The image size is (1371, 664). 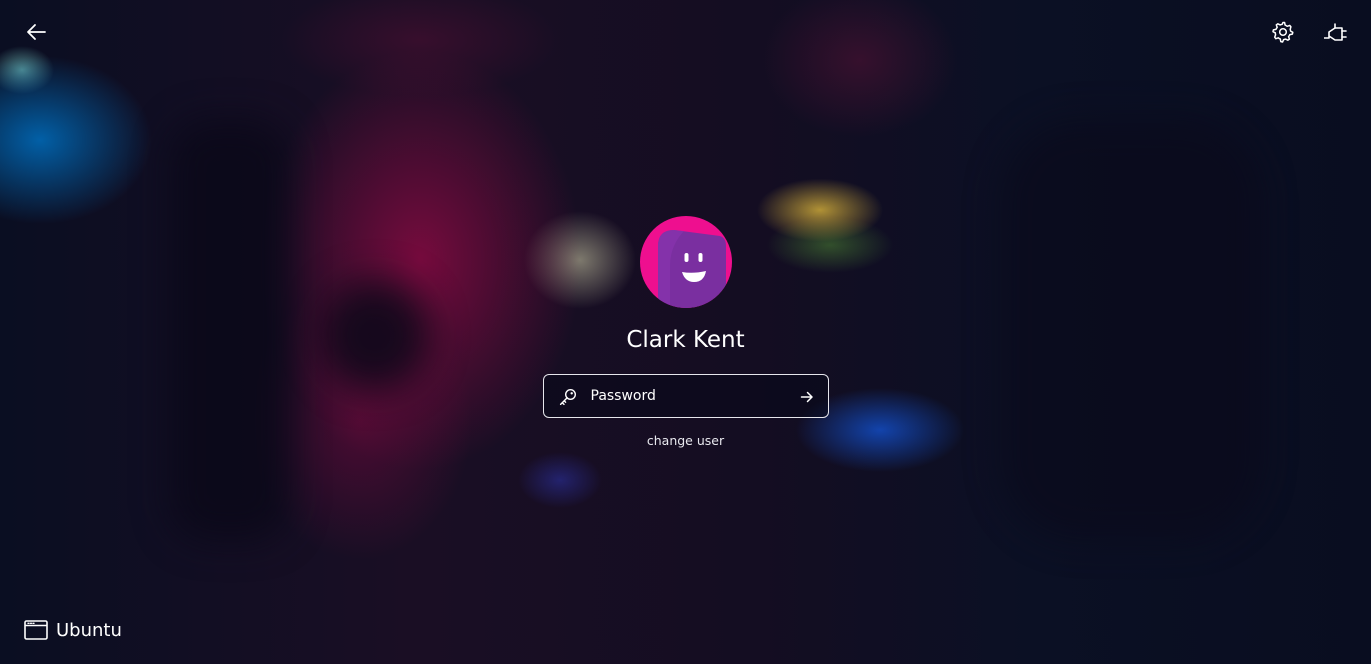 I want to click on smiley-avatar-icon, so click(x=685, y=262).